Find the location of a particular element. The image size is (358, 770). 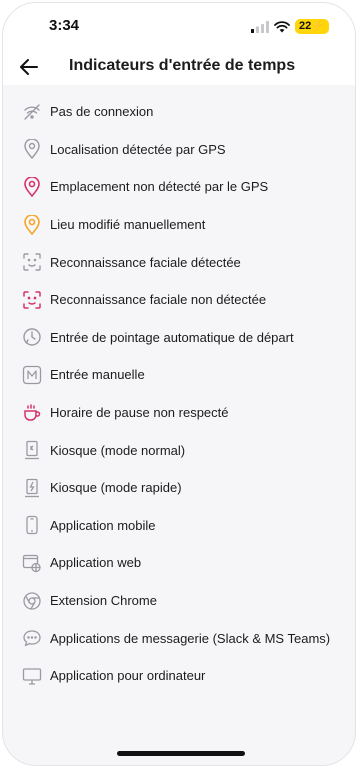

item-label: Entrée manuelle is located at coordinates (97, 375).